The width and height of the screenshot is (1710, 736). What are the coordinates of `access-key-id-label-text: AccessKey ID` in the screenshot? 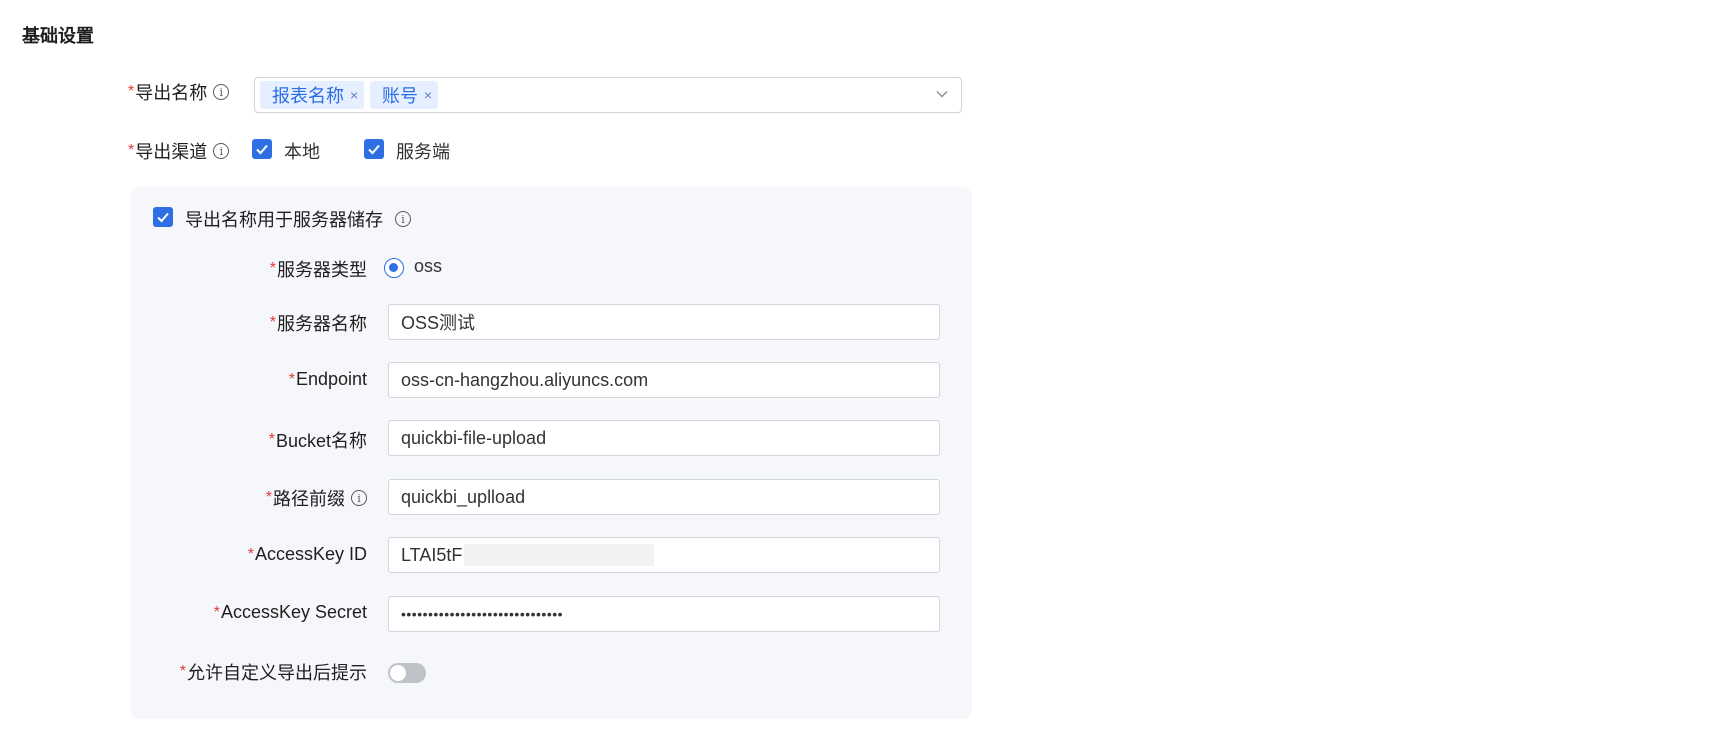 It's located at (310, 554).